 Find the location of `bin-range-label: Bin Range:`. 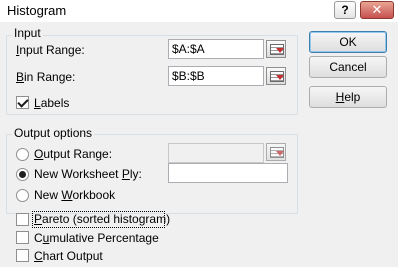

bin-range-label: Bin Range: is located at coordinates (46, 77).